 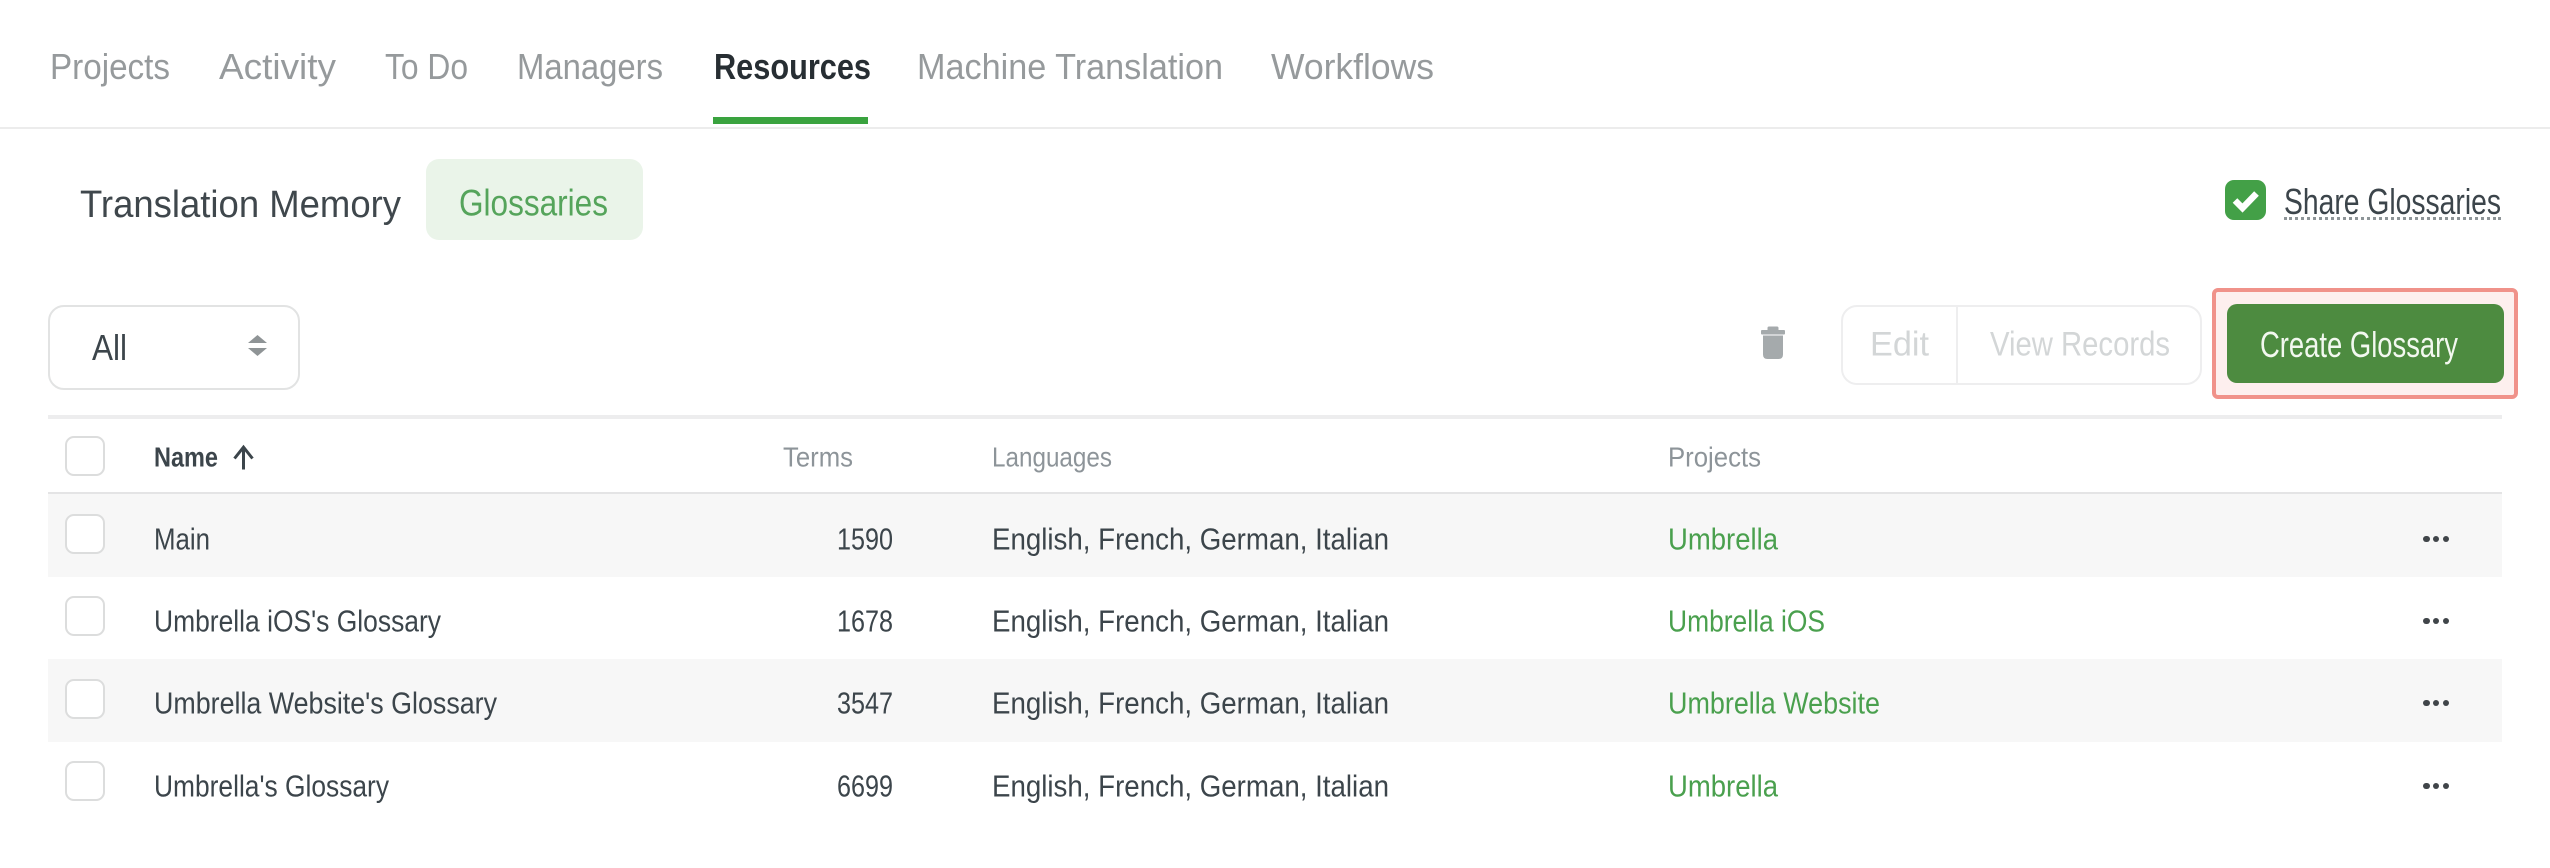 What do you see at coordinates (818, 457) in the screenshot?
I see `svg-text: Terms` at bounding box center [818, 457].